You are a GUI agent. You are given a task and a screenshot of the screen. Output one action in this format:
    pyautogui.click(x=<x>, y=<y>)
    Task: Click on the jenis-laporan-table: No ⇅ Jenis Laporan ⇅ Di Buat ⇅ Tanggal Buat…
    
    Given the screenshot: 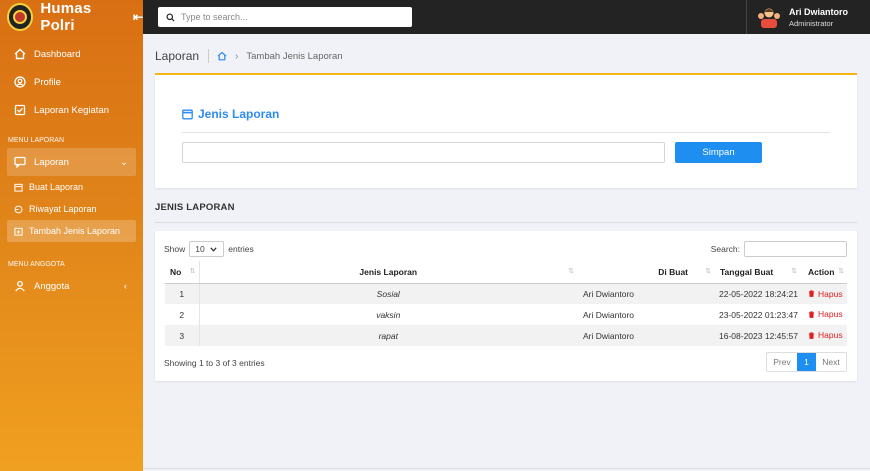 What is the action you would take?
    pyautogui.click(x=506, y=303)
    